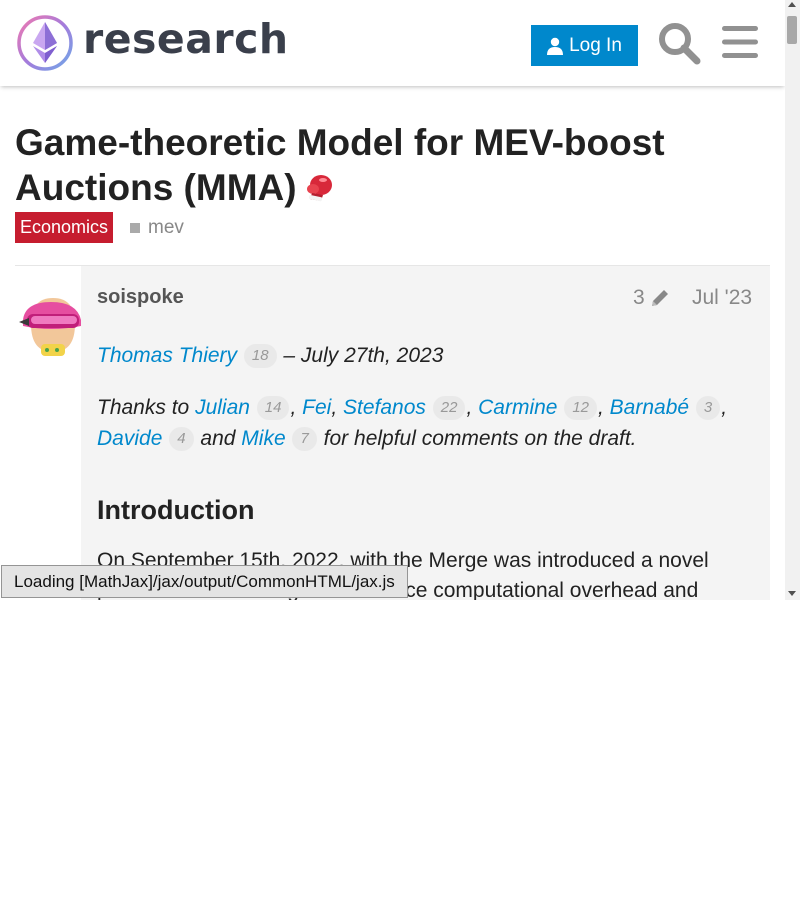 Image resolution: width=800 pixels, height=900 pixels. I want to click on log-in-button: Log In, so click(584, 45).